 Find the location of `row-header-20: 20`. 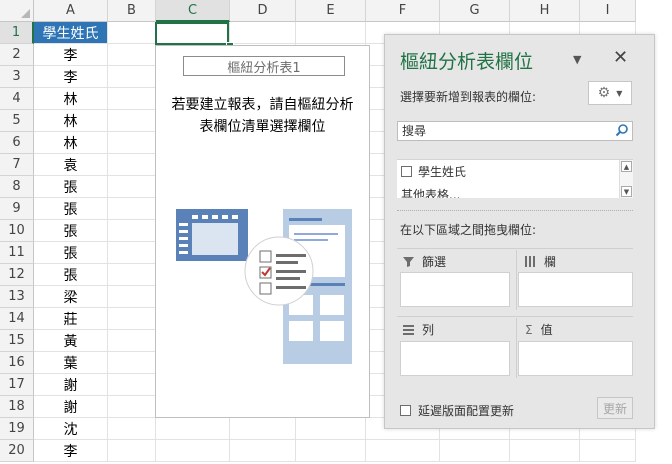

row-header-20: 20 is located at coordinates (17, 451).